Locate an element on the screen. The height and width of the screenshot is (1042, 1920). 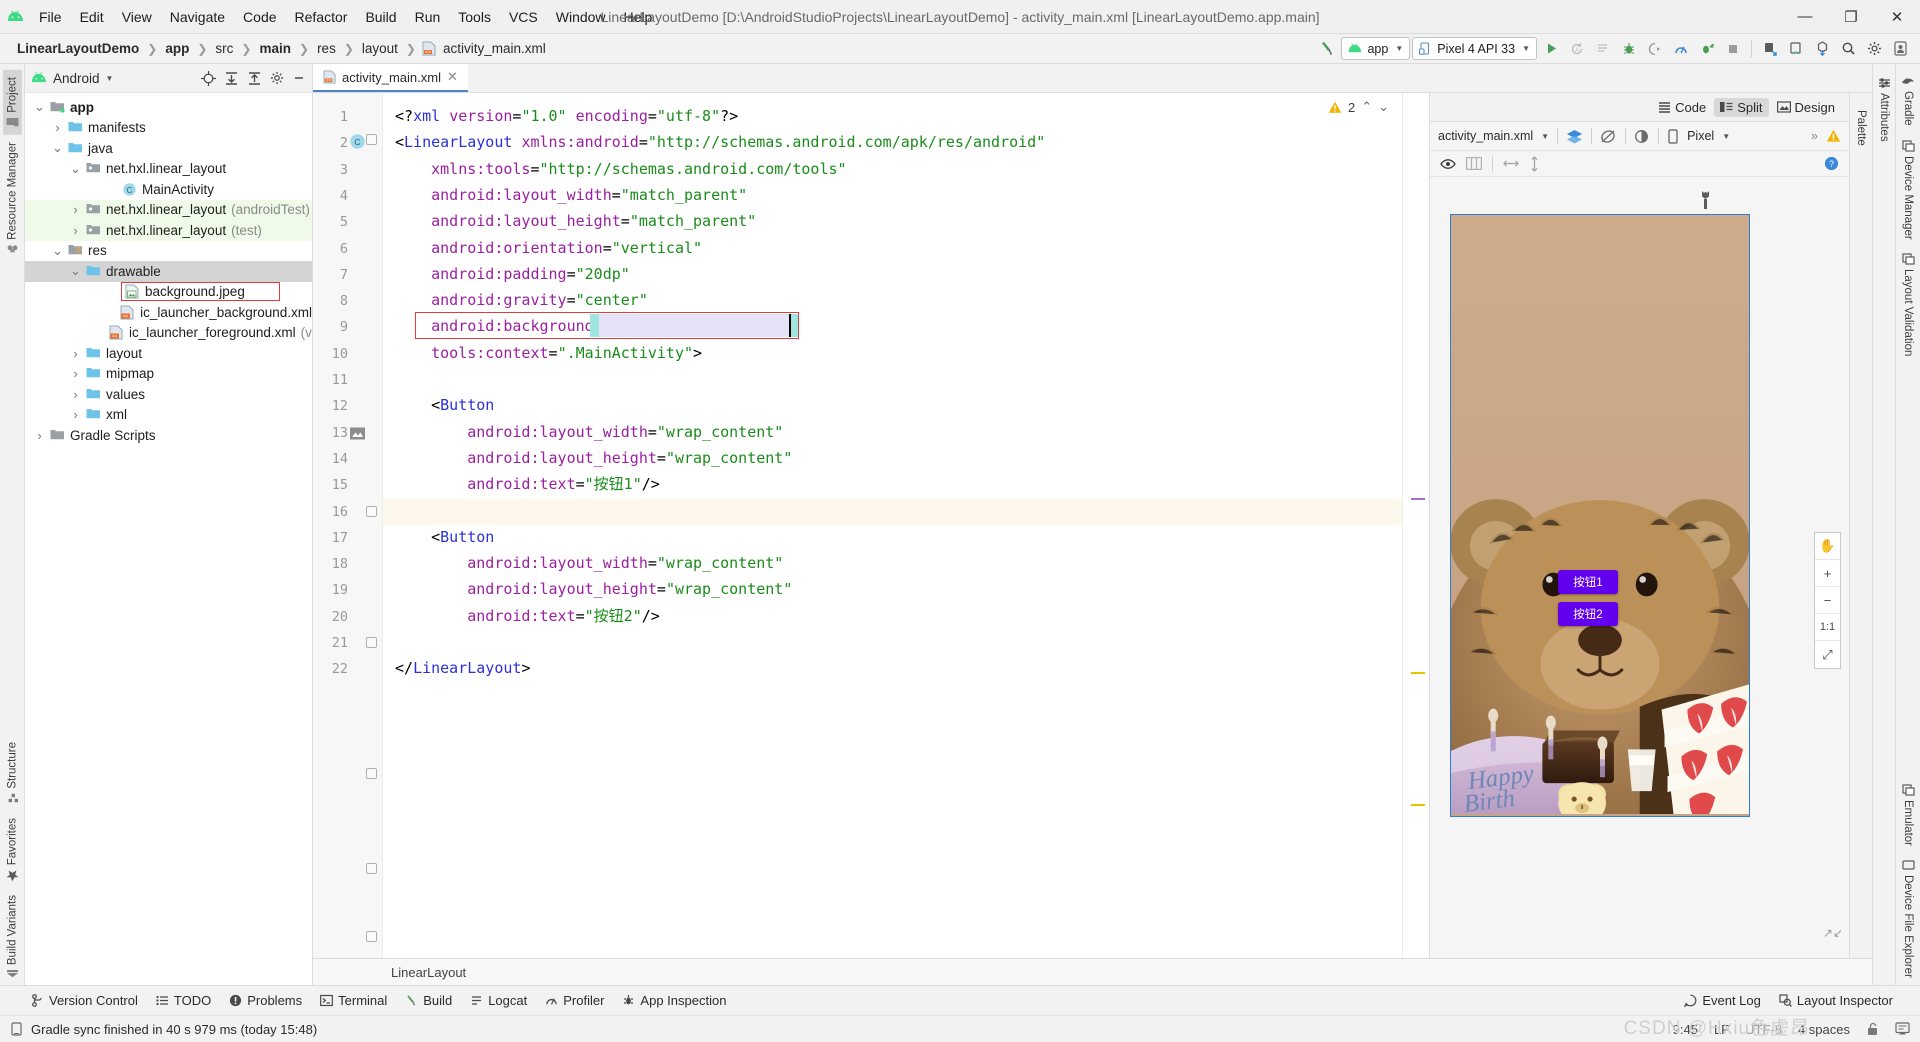
tool-button-event-log: Event Log is located at coordinates (1722, 1000).